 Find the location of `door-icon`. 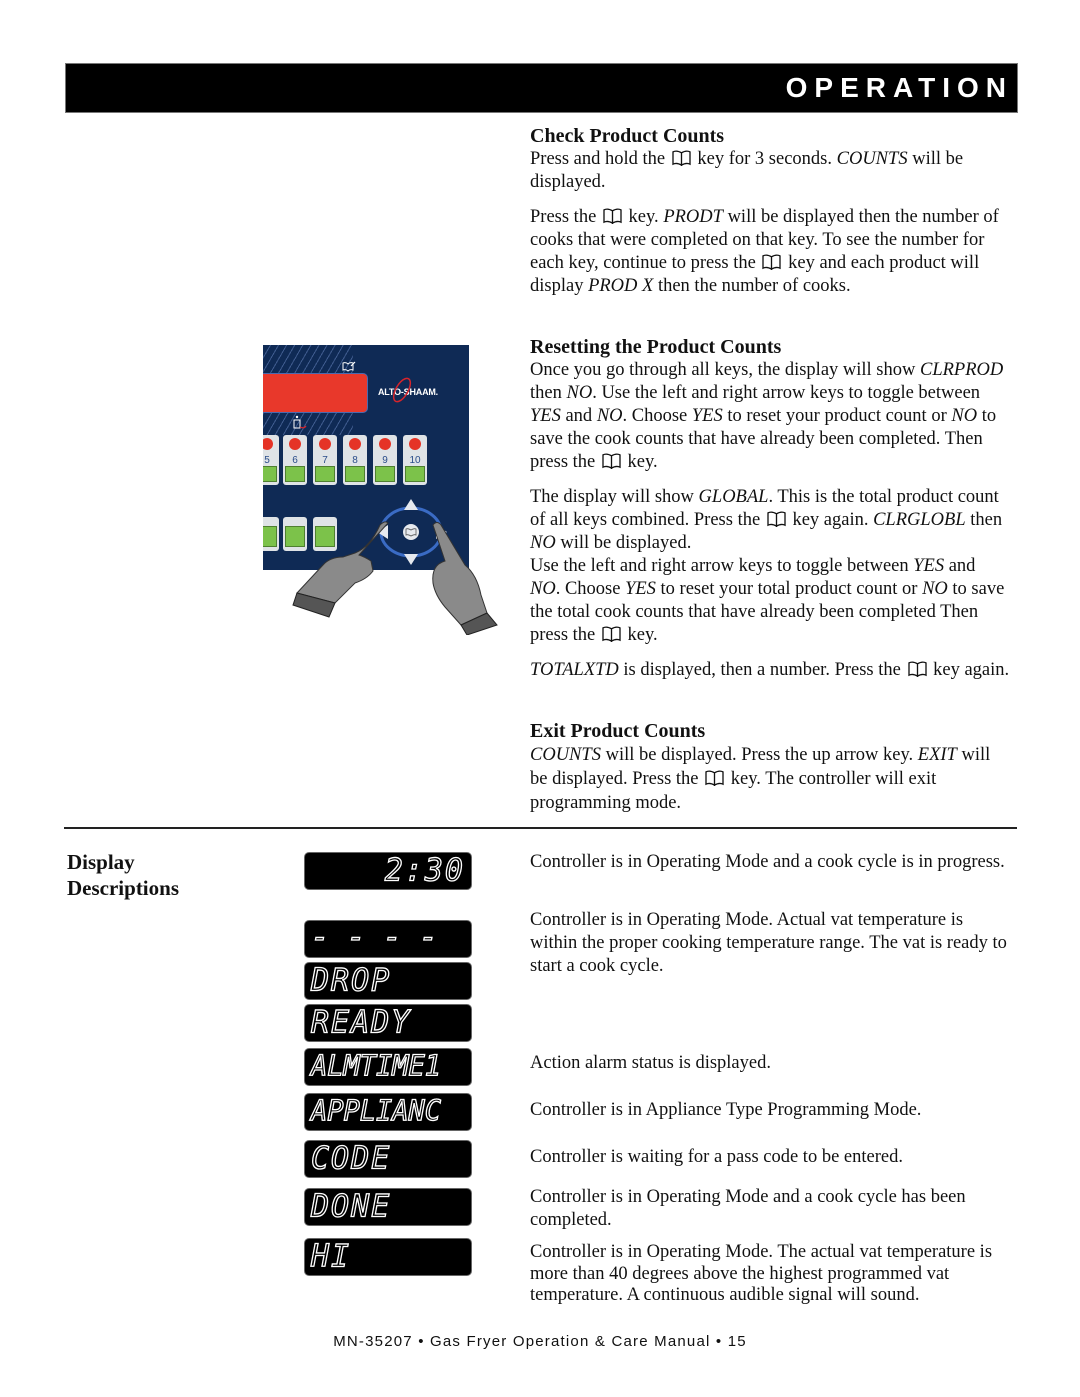

door-icon is located at coordinates (300, 422).